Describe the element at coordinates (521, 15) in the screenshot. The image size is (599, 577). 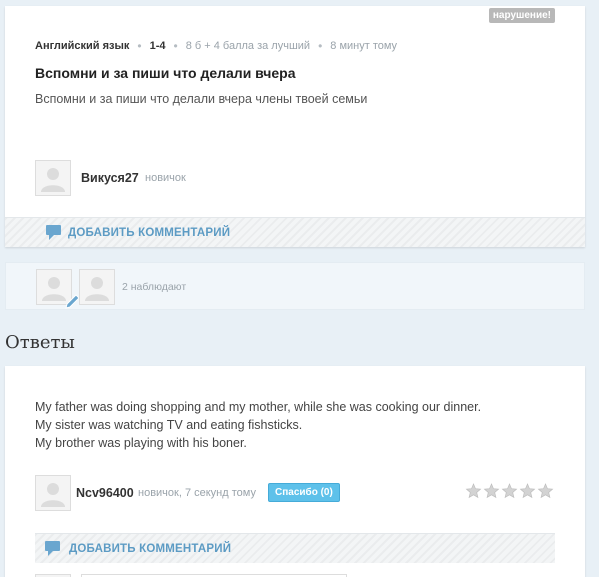
I see `report-button: нарушение!` at that location.